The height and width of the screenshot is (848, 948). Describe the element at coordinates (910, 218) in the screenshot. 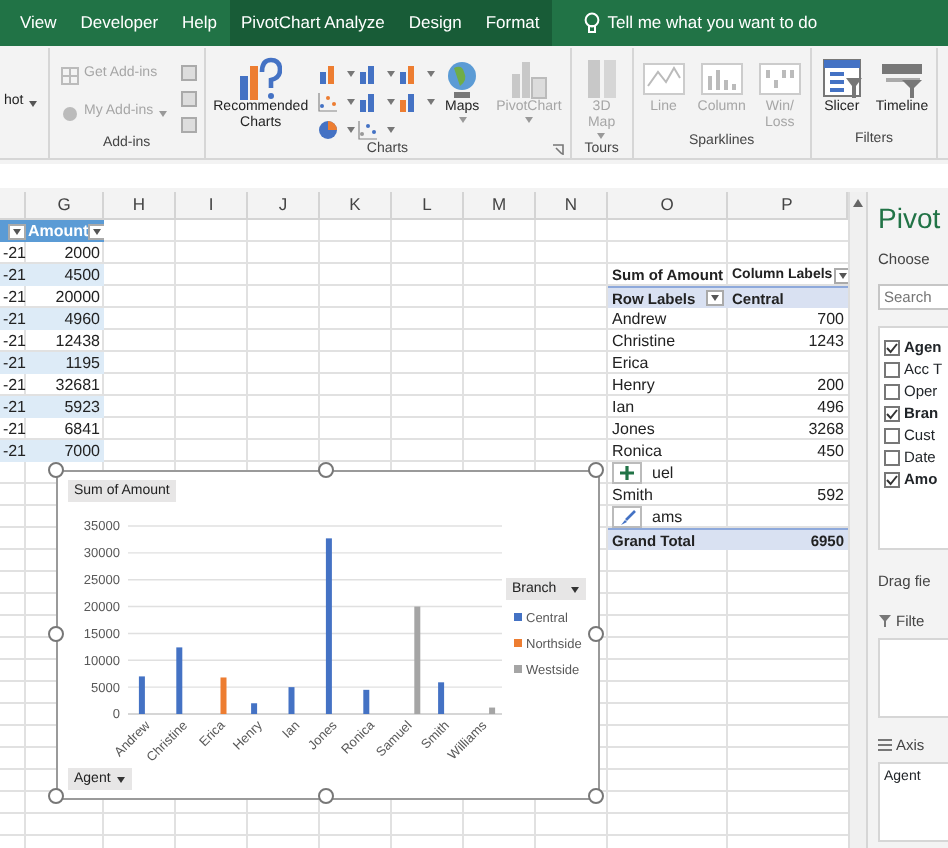

I see `pane-title: Pivot` at that location.